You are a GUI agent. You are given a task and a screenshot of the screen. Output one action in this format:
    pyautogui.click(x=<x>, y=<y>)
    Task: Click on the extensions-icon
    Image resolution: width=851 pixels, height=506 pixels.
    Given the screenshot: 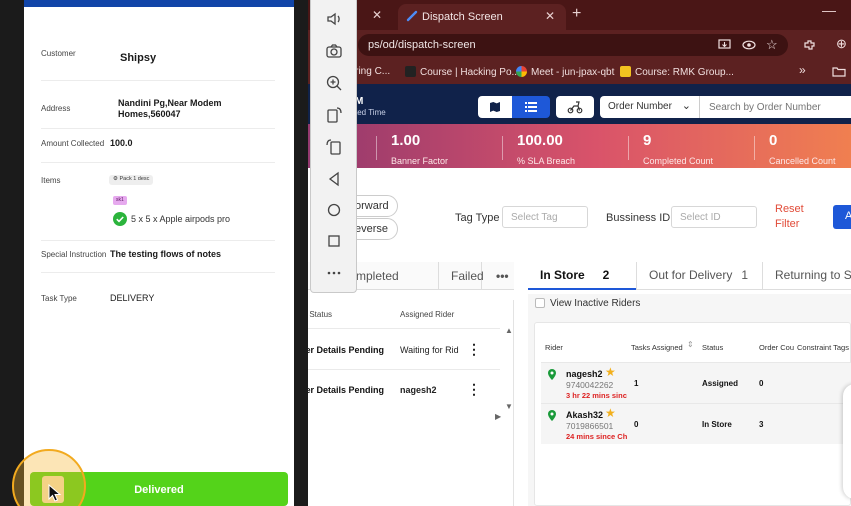 What is the action you would take?
    pyautogui.click(x=809, y=45)
    